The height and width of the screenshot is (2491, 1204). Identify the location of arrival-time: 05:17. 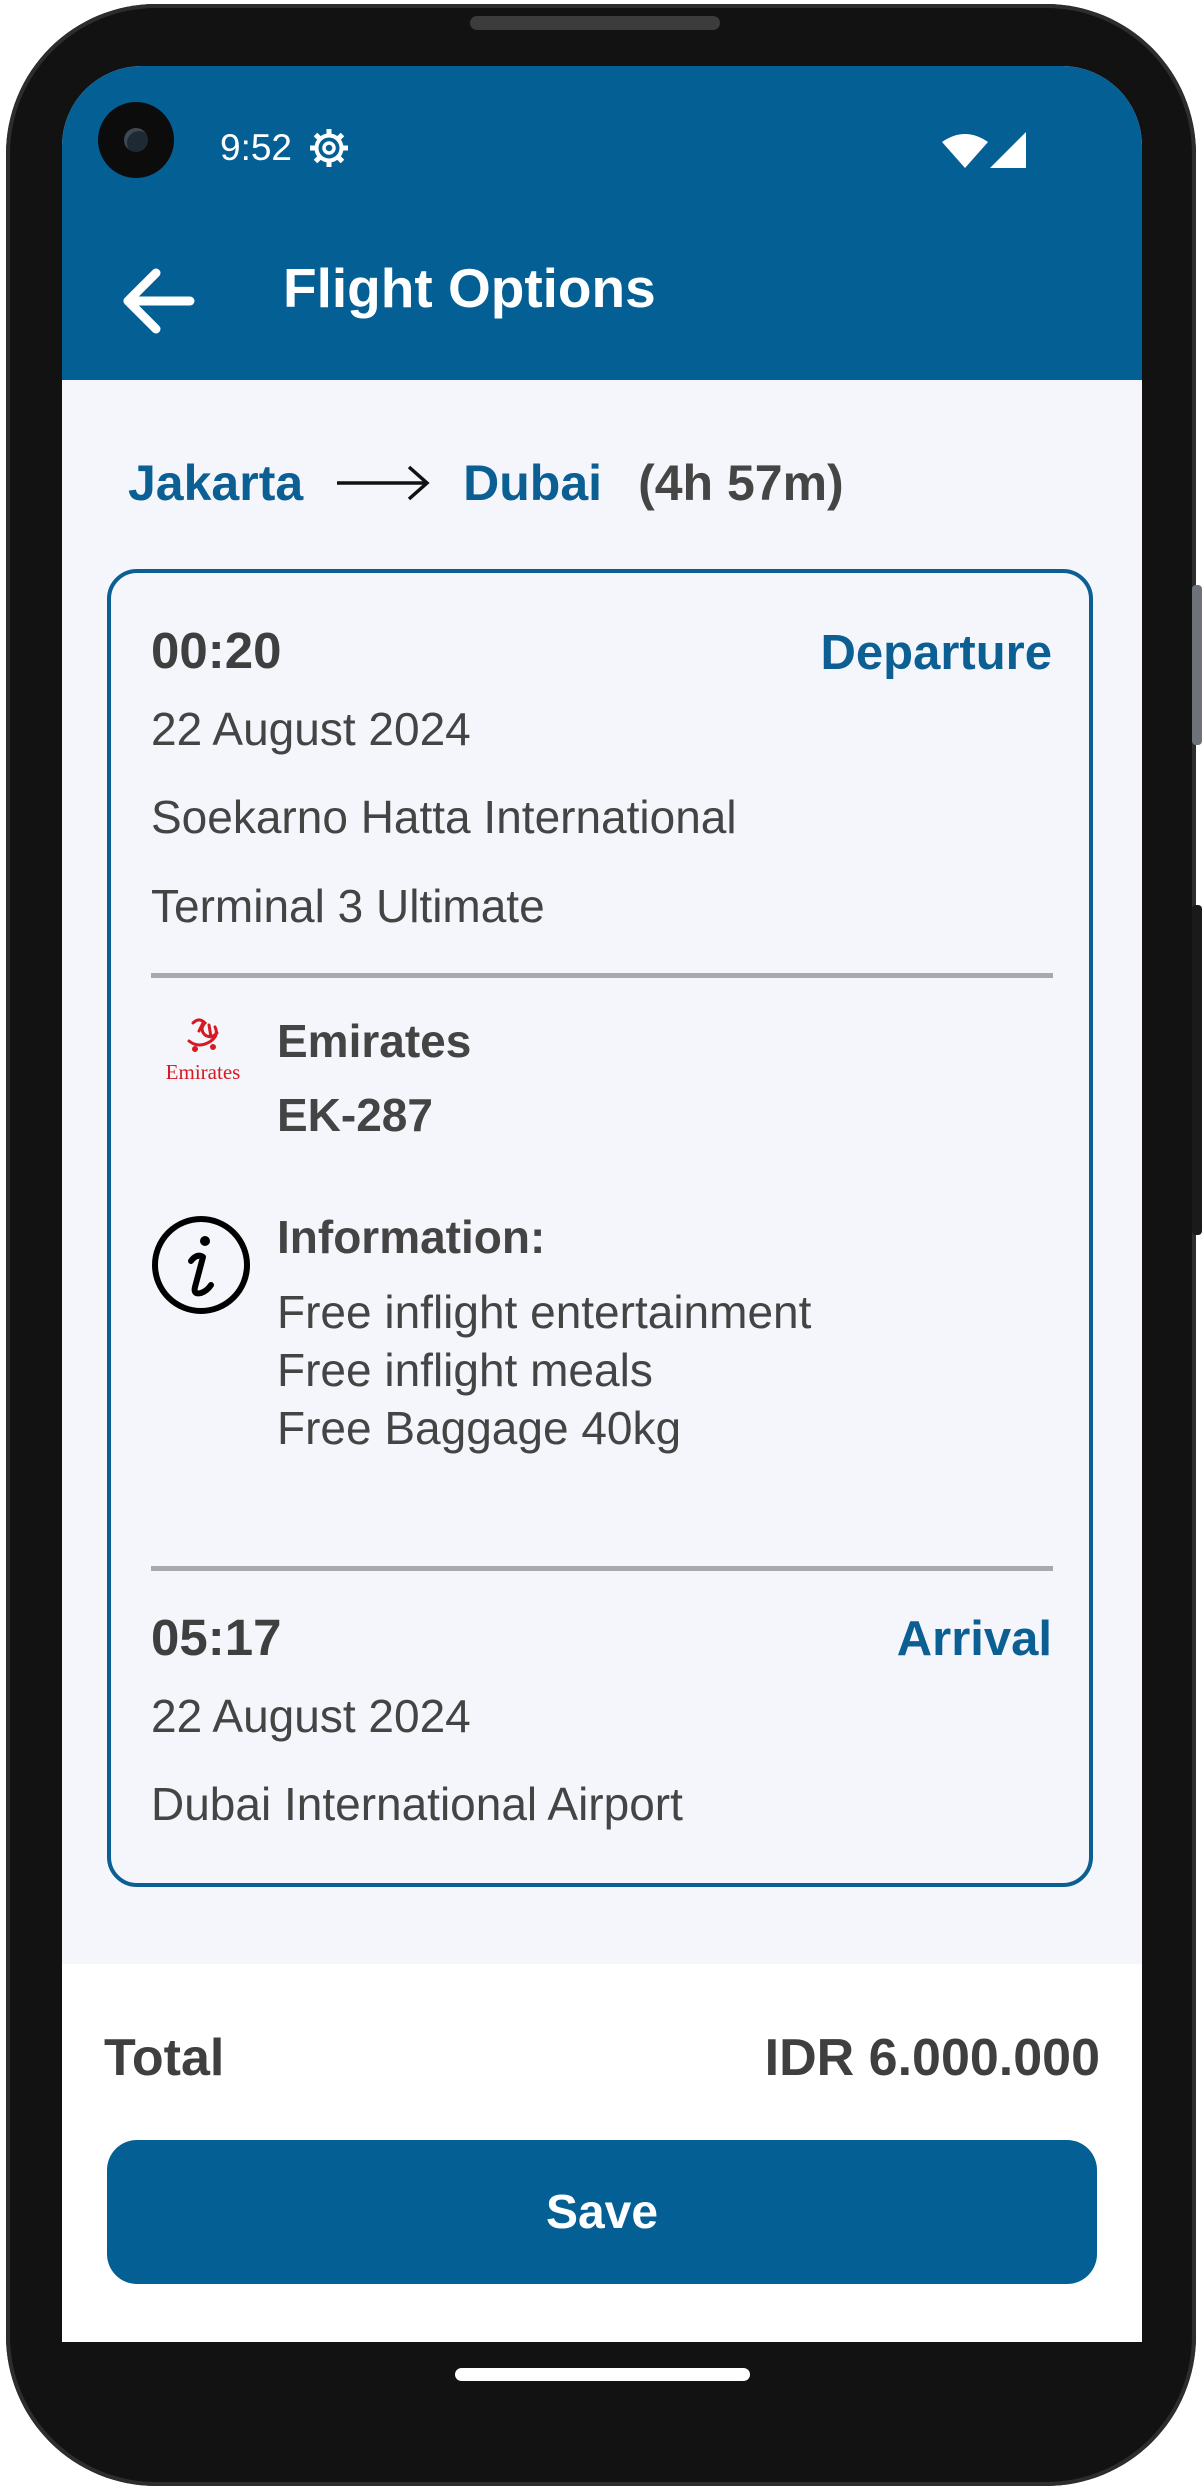
(216, 1637).